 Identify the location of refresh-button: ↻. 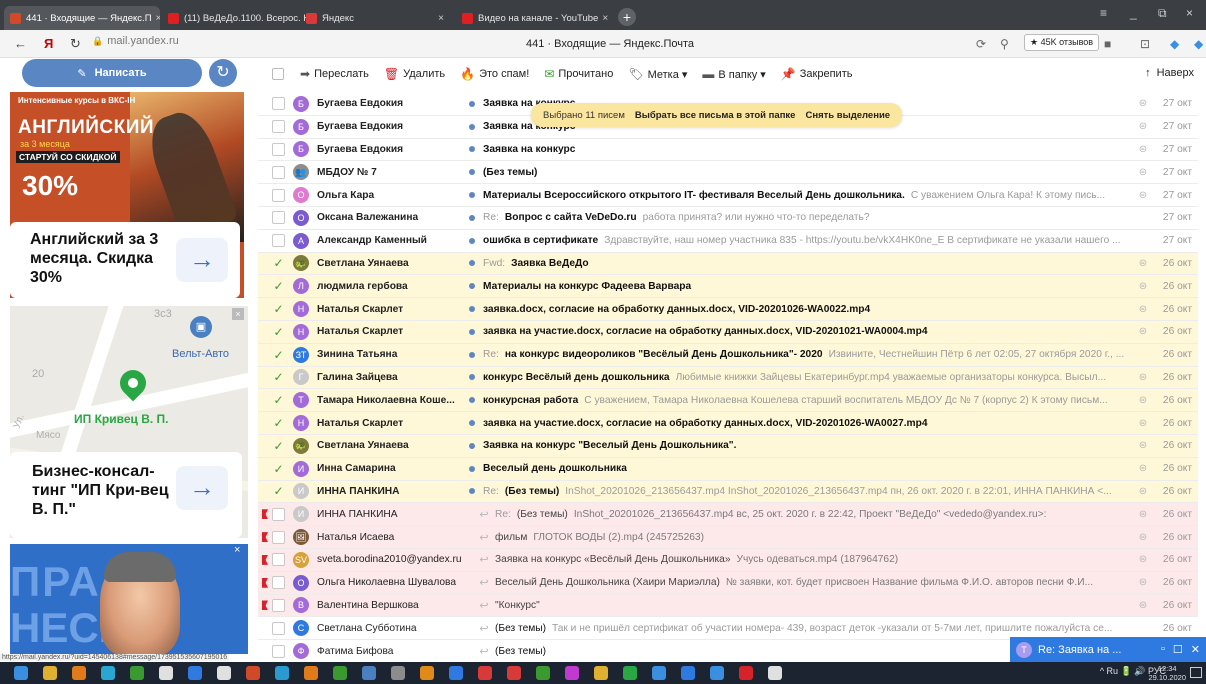
(223, 73).